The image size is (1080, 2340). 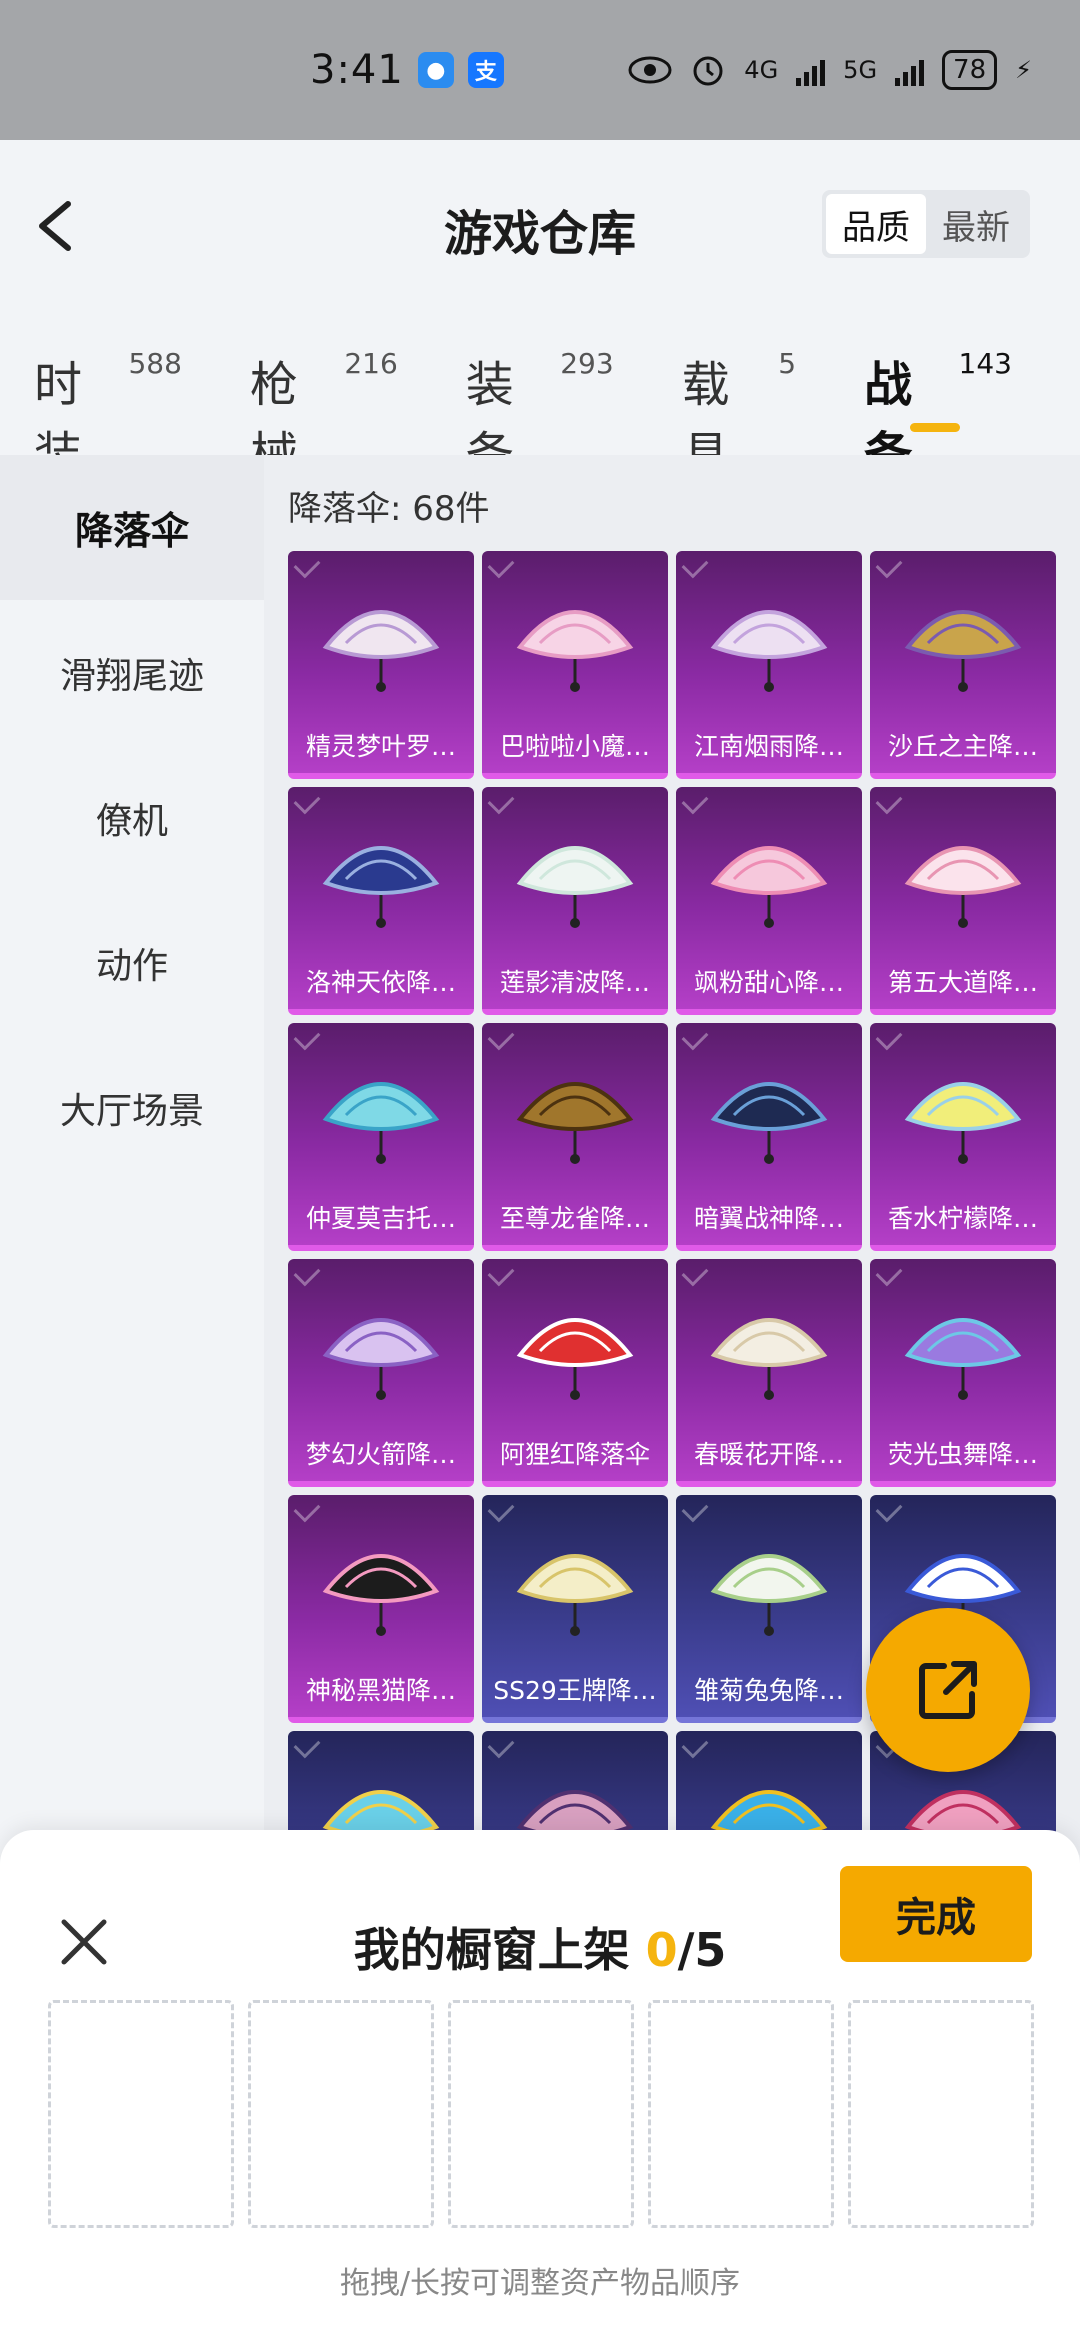 I want to click on charging-icon: ⚡, so click(x=1023, y=70).